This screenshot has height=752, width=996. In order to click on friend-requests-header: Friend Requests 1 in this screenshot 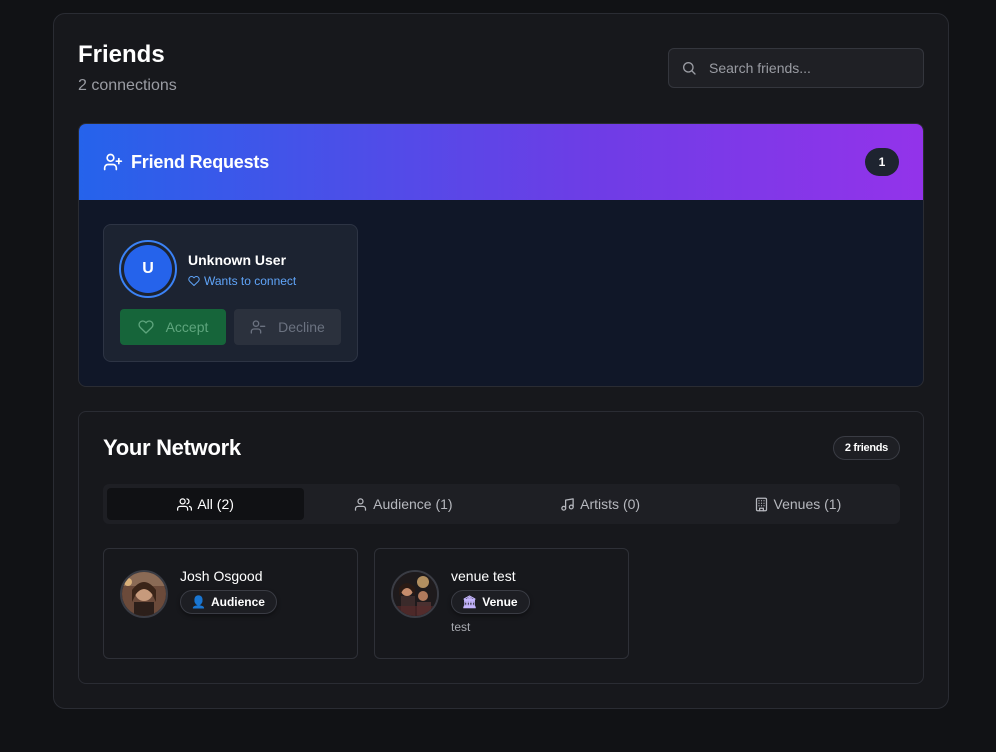, I will do `click(501, 162)`.